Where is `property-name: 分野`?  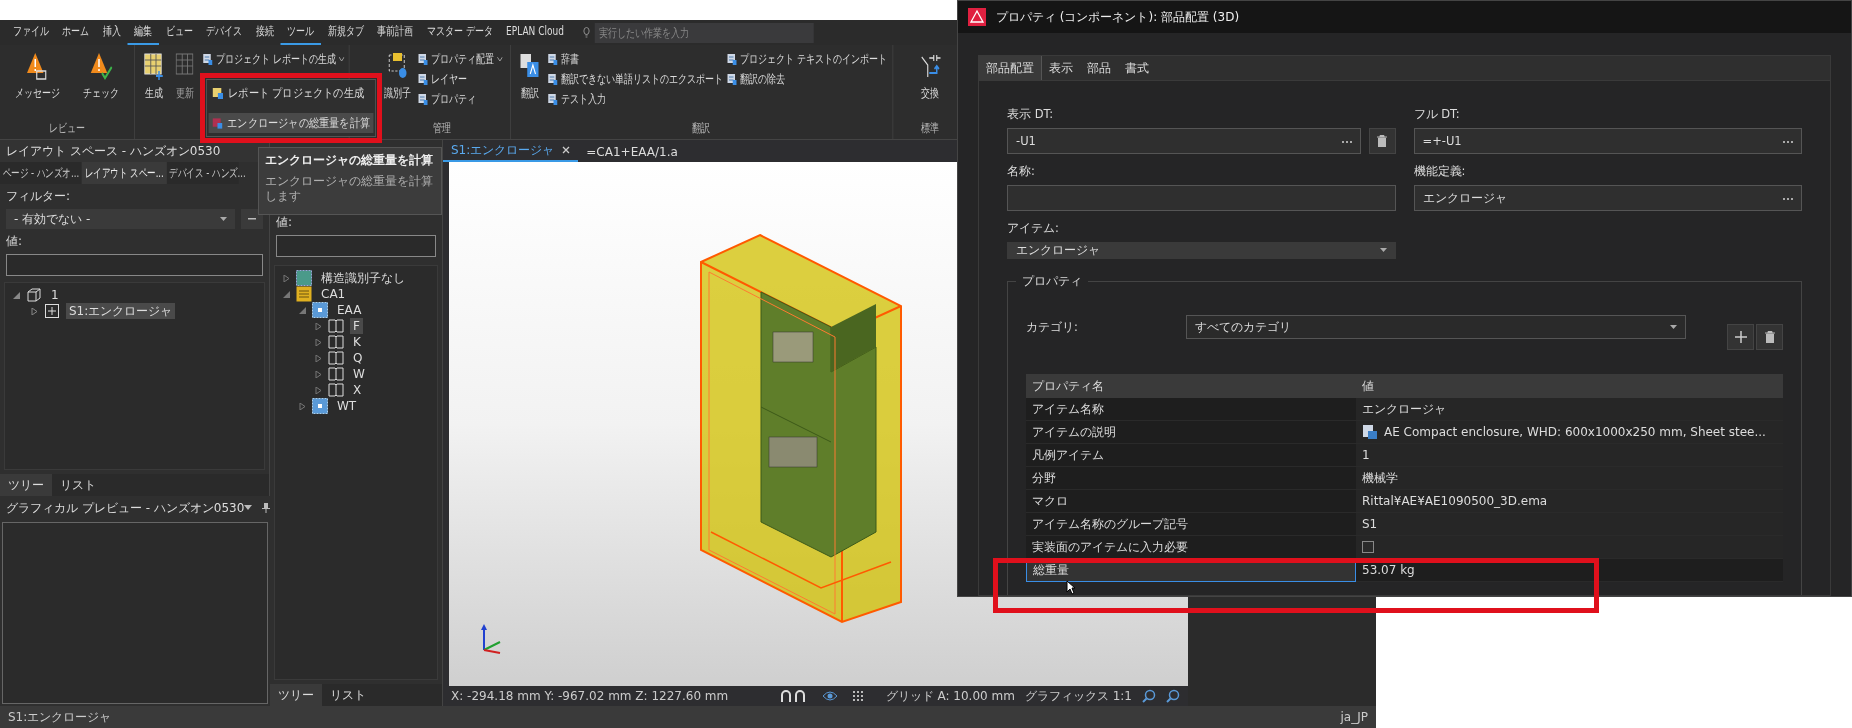
property-name: 分野 is located at coordinates (1191, 478).